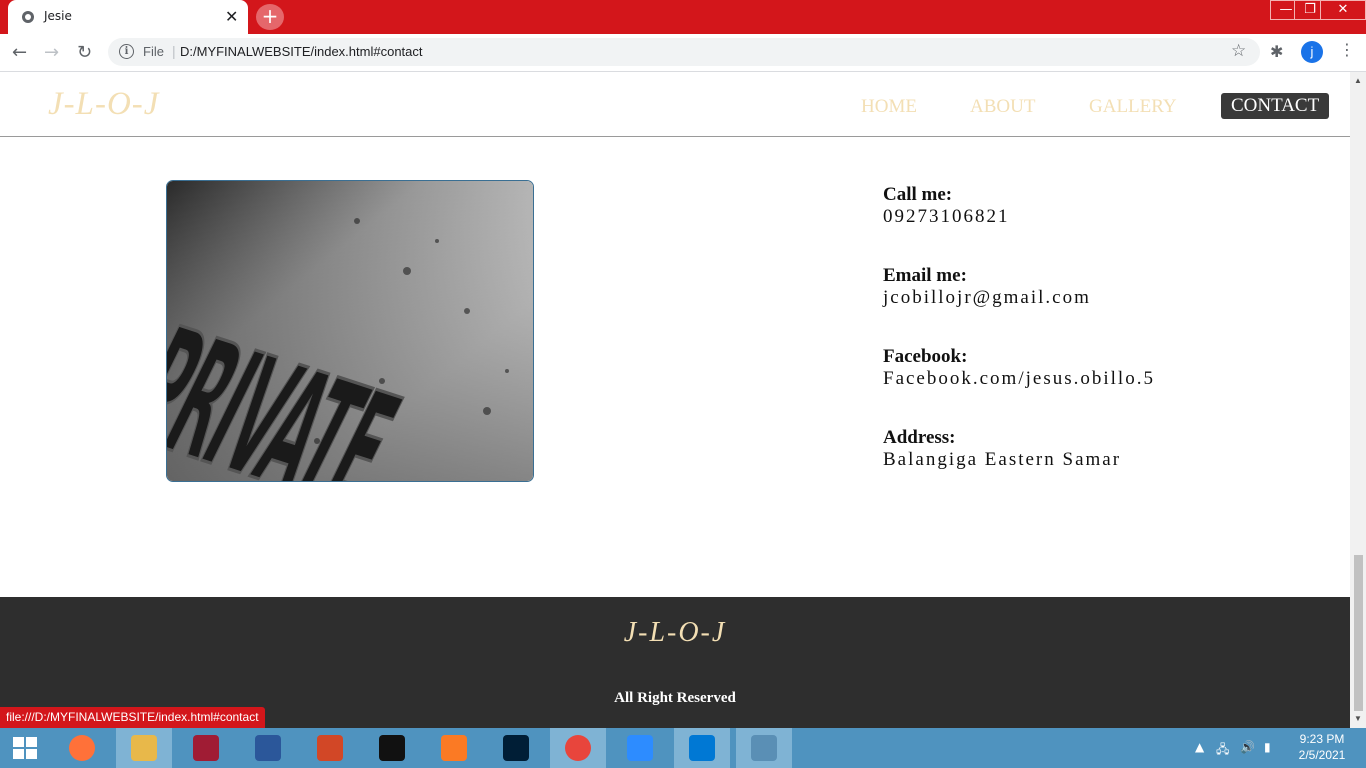 Image resolution: width=1366 pixels, height=768 pixels. I want to click on photoshop-icon, so click(516, 748).